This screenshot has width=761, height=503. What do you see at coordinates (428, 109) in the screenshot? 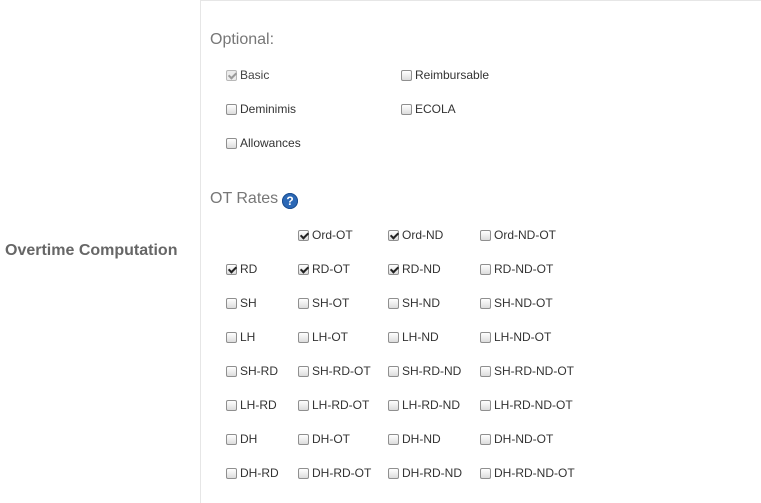
I see `checkbox-ecola: ECOLA` at bounding box center [428, 109].